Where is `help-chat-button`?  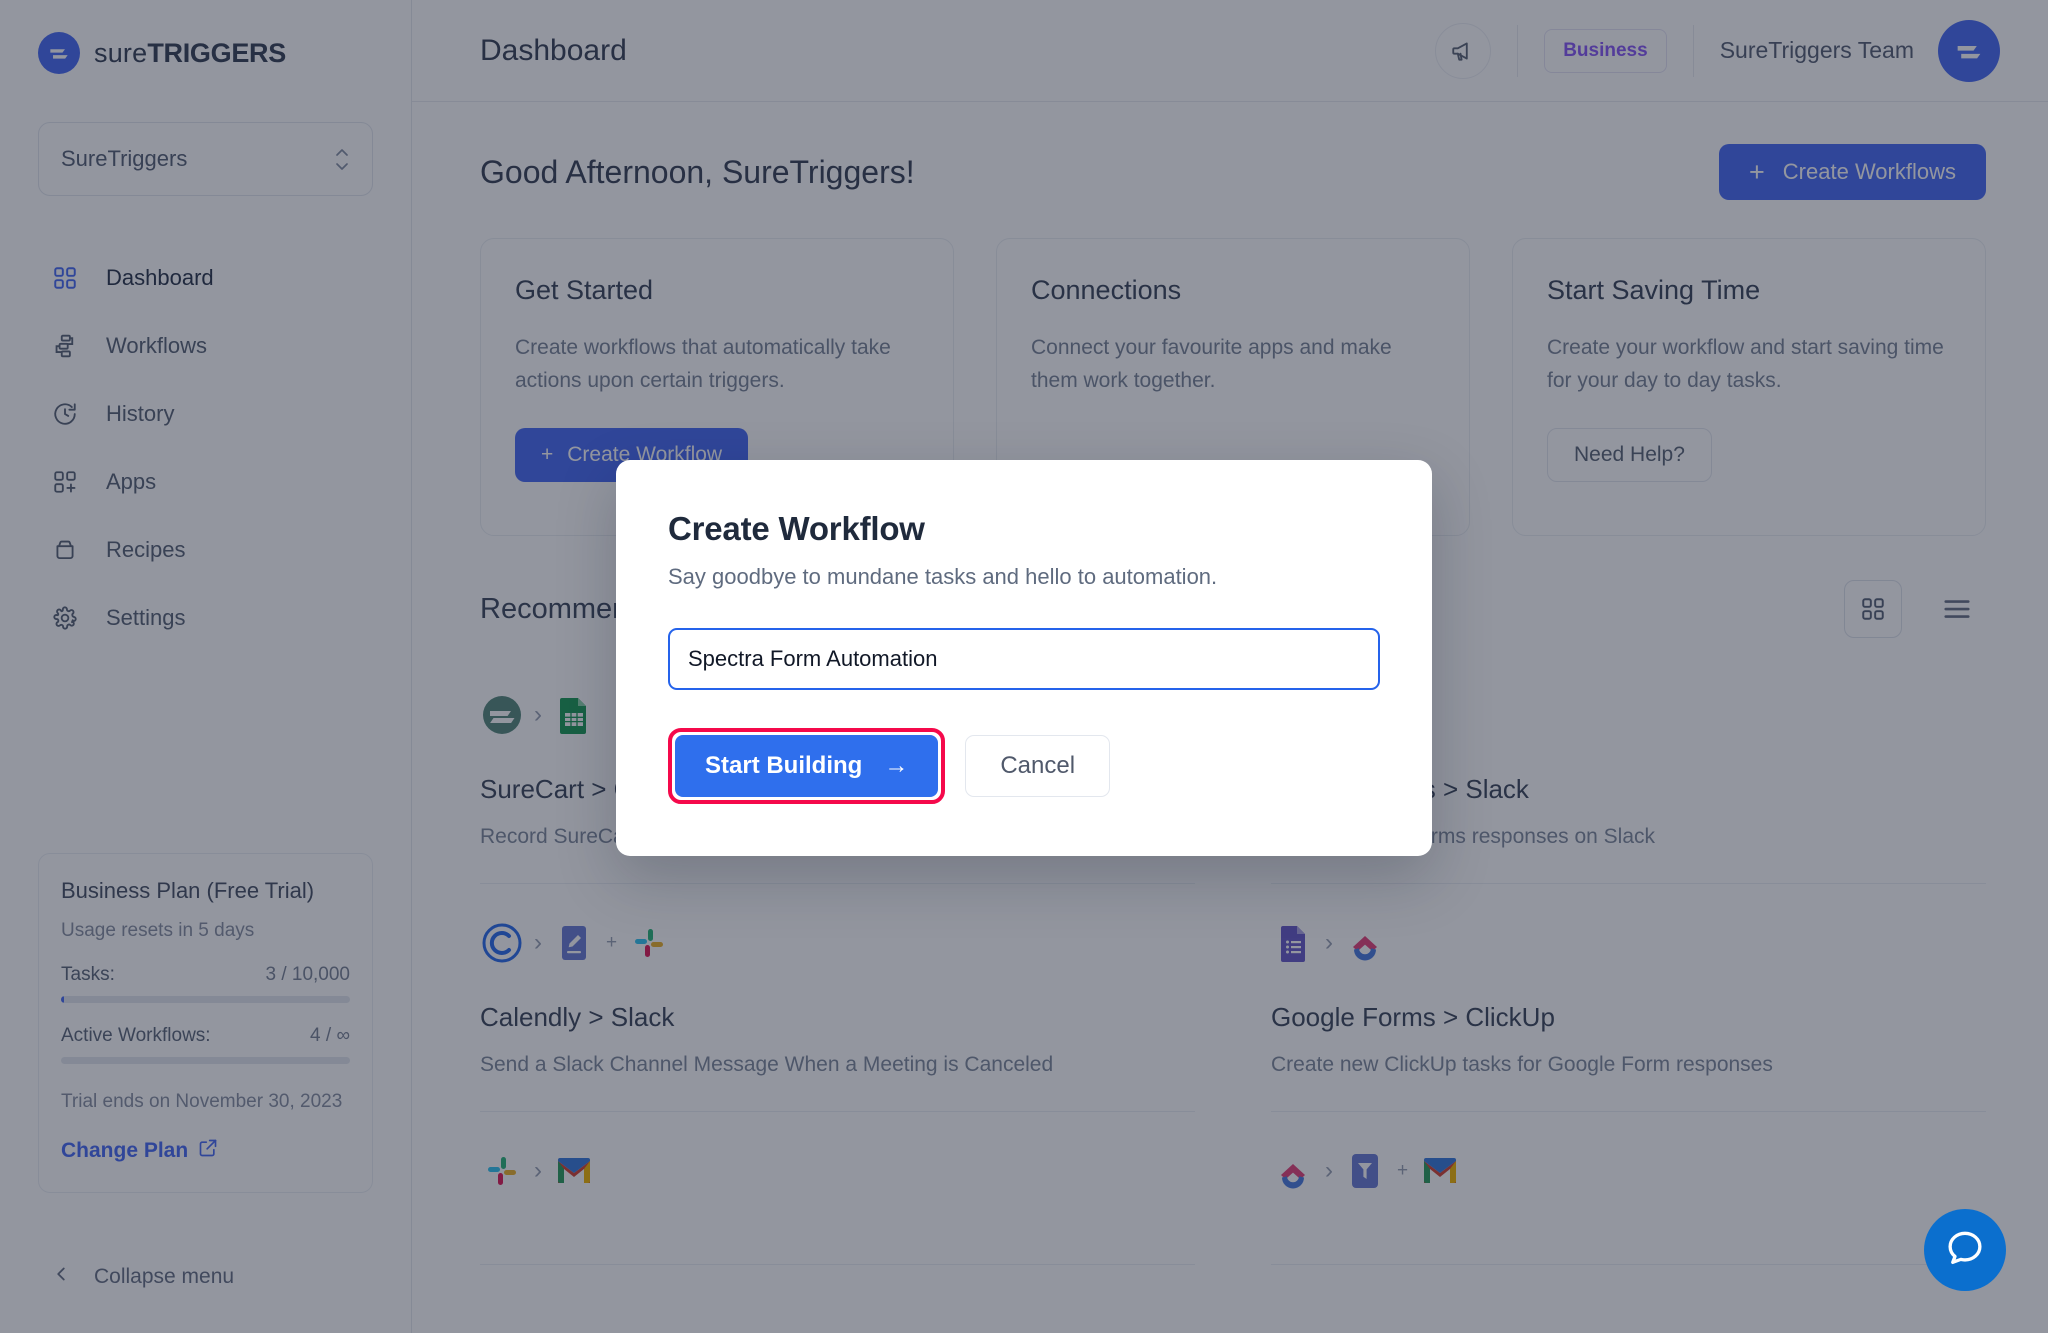 help-chat-button is located at coordinates (1965, 1250).